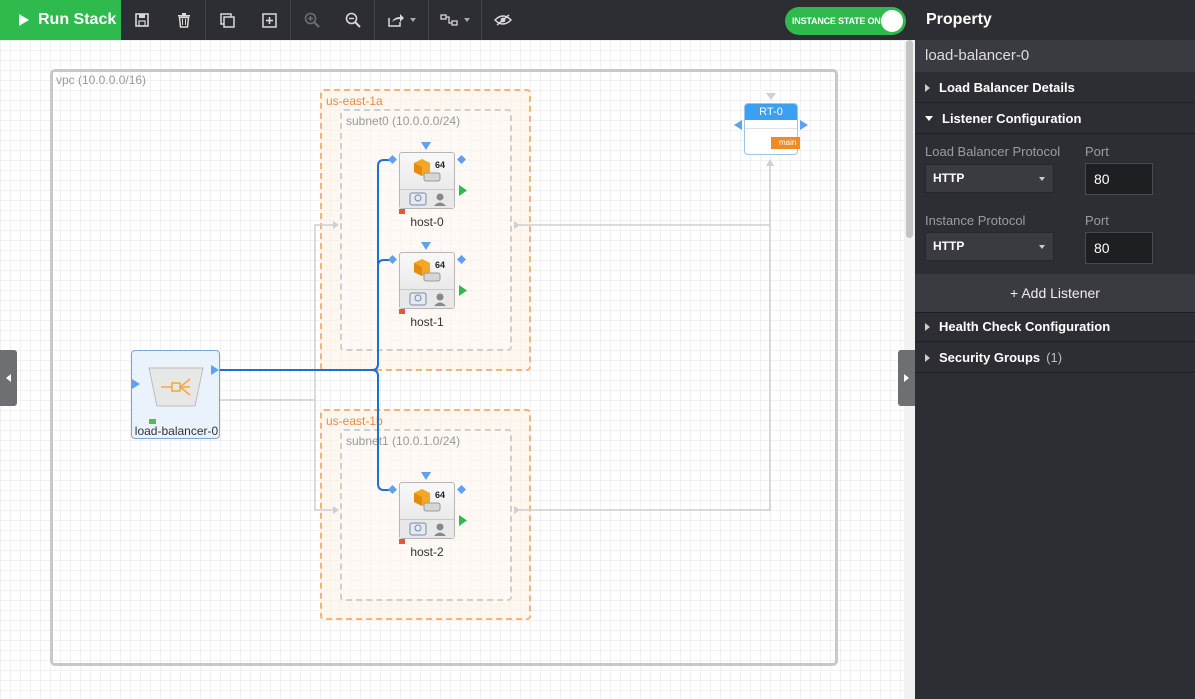 Image resolution: width=1195 pixels, height=699 pixels. I want to click on instance-label: host-0, so click(427, 222).